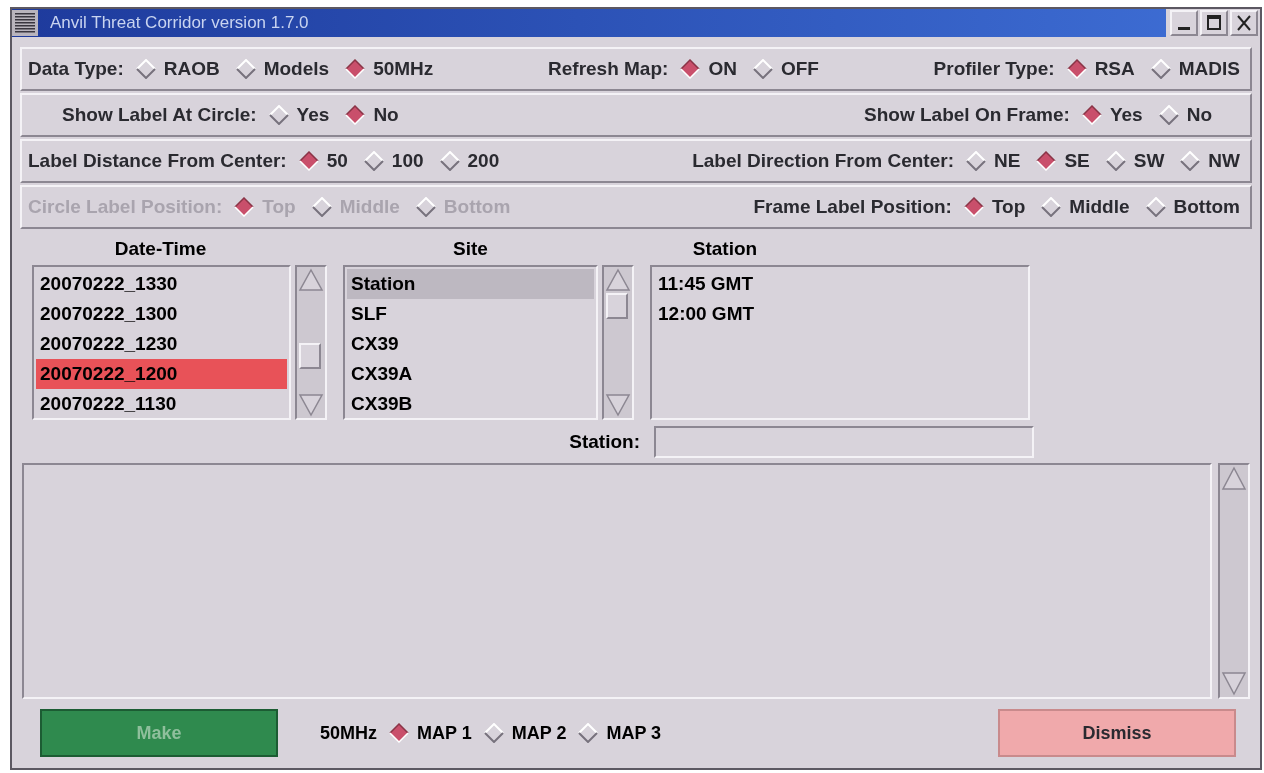 This screenshot has height=773, width=1264. I want to click on radio-label: ON, so click(722, 69).